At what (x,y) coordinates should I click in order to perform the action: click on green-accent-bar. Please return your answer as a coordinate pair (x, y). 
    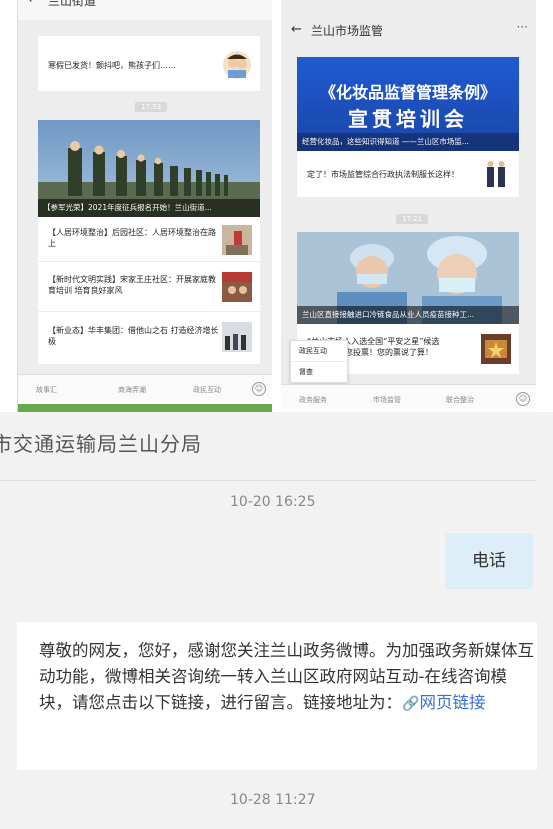
    Looking at the image, I should click on (145, 408).